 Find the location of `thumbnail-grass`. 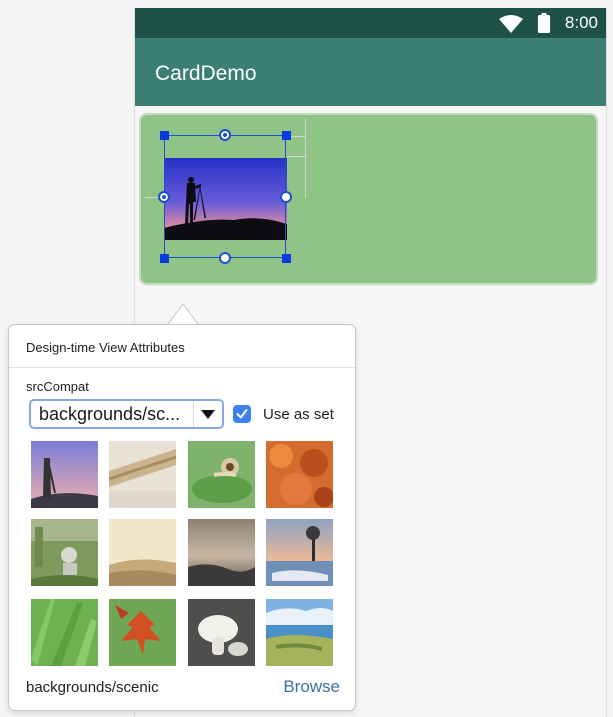

thumbnail-grass is located at coordinates (64, 632).